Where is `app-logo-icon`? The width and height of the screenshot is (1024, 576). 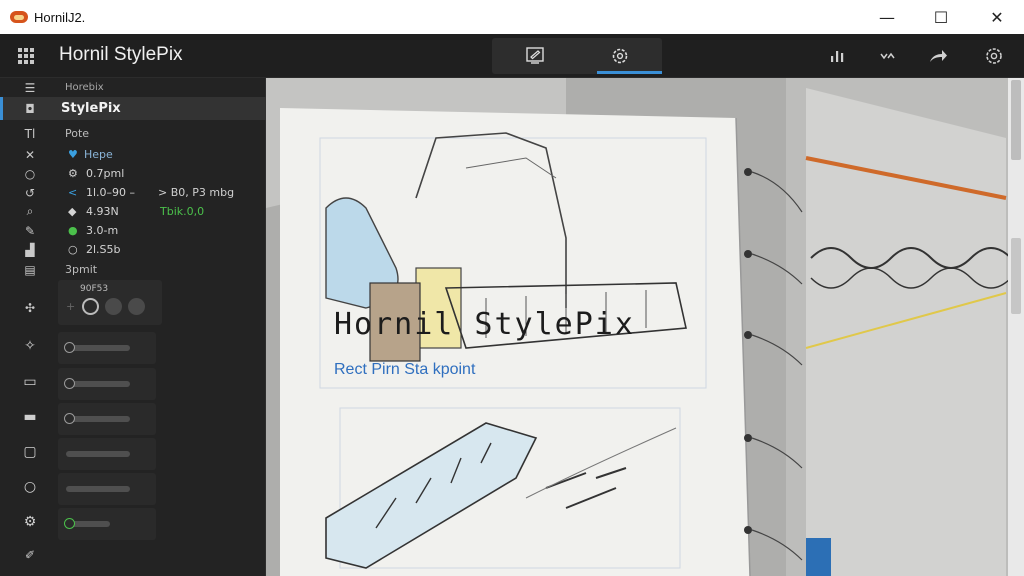
app-logo-icon is located at coordinates (19, 17).